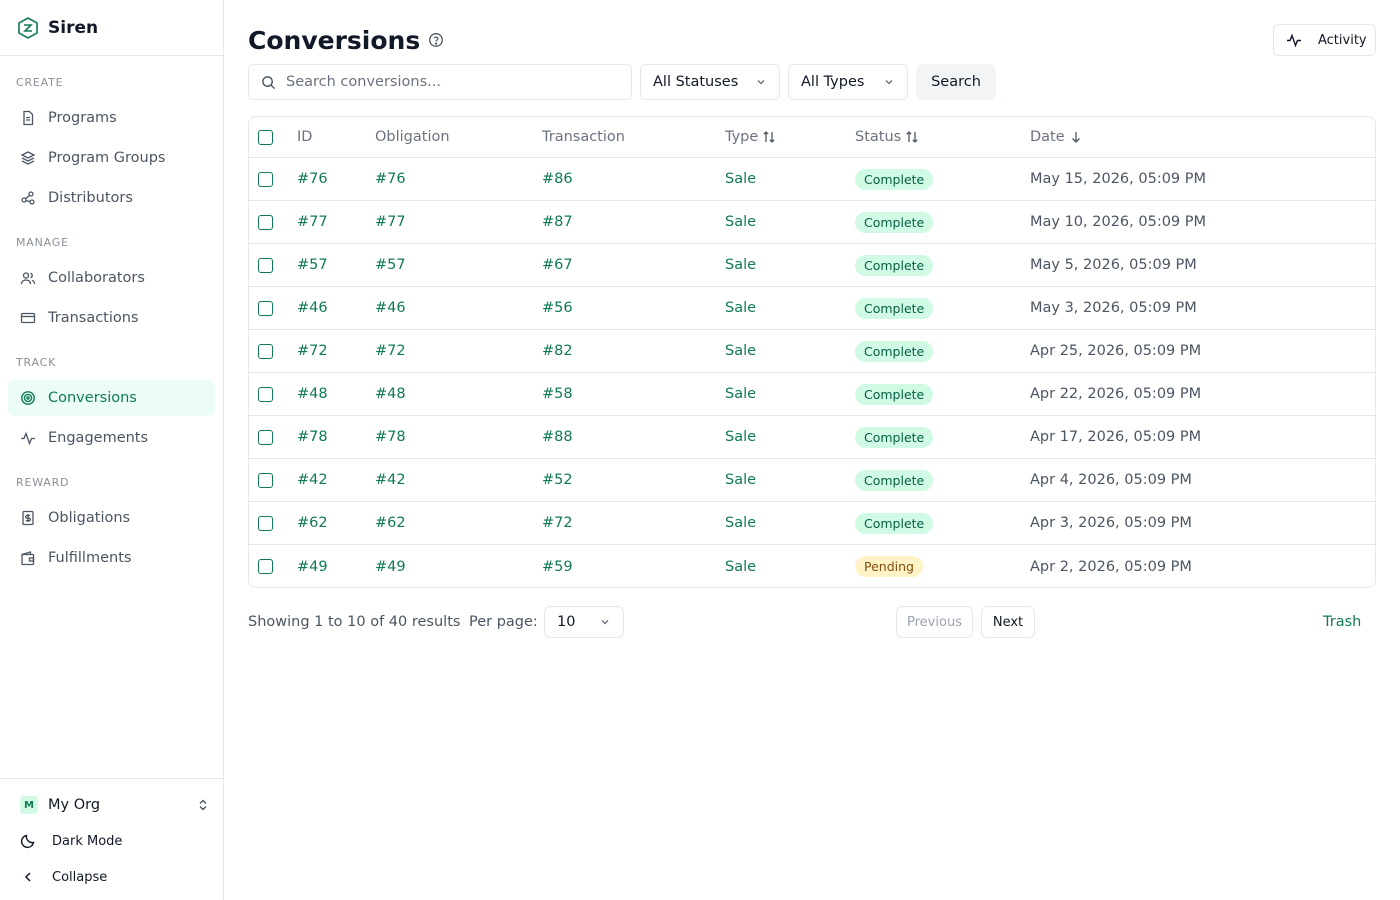  What do you see at coordinates (1324, 40) in the screenshot?
I see `activity-button: Activity` at bounding box center [1324, 40].